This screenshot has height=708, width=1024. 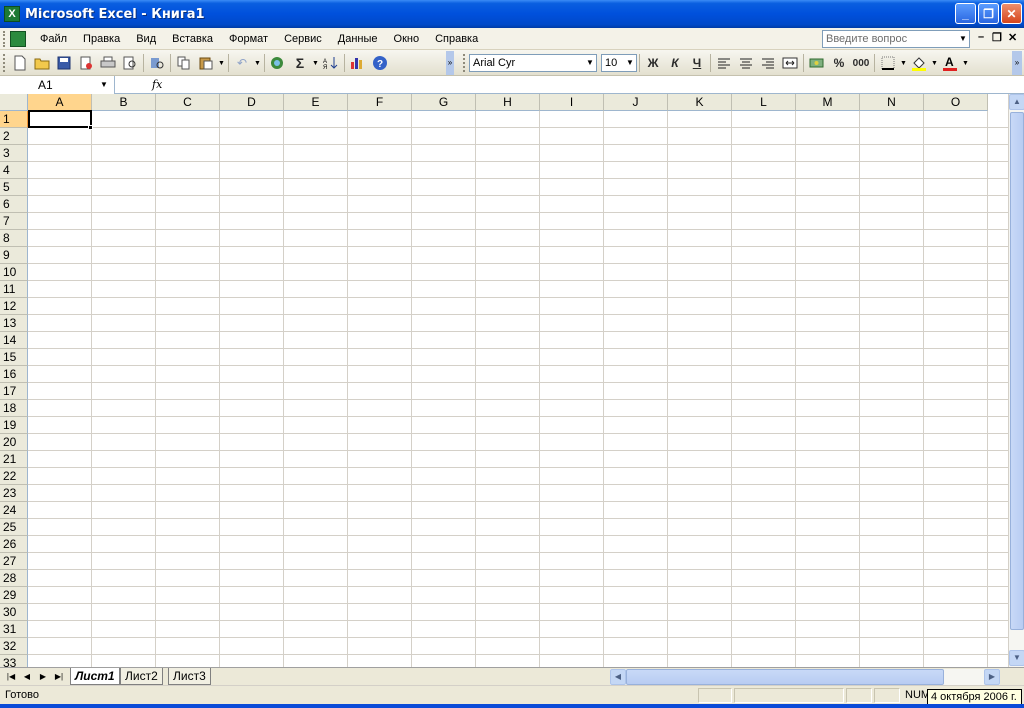 What do you see at coordinates (300, 63) in the screenshot?
I see `autosum-icon: Σ` at bounding box center [300, 63].